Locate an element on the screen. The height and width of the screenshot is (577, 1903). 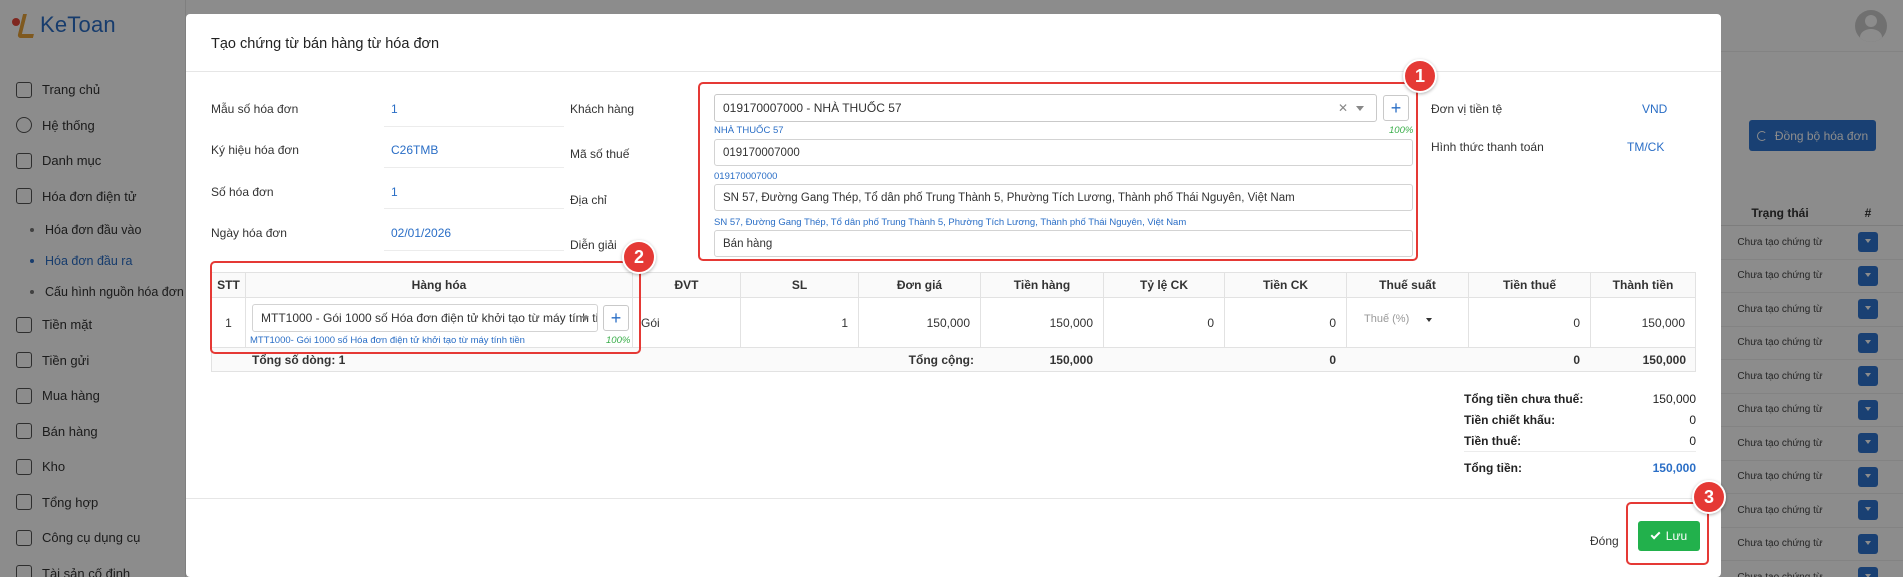
payment-method-value: TM/CK is located at coordinates (1645, 147).